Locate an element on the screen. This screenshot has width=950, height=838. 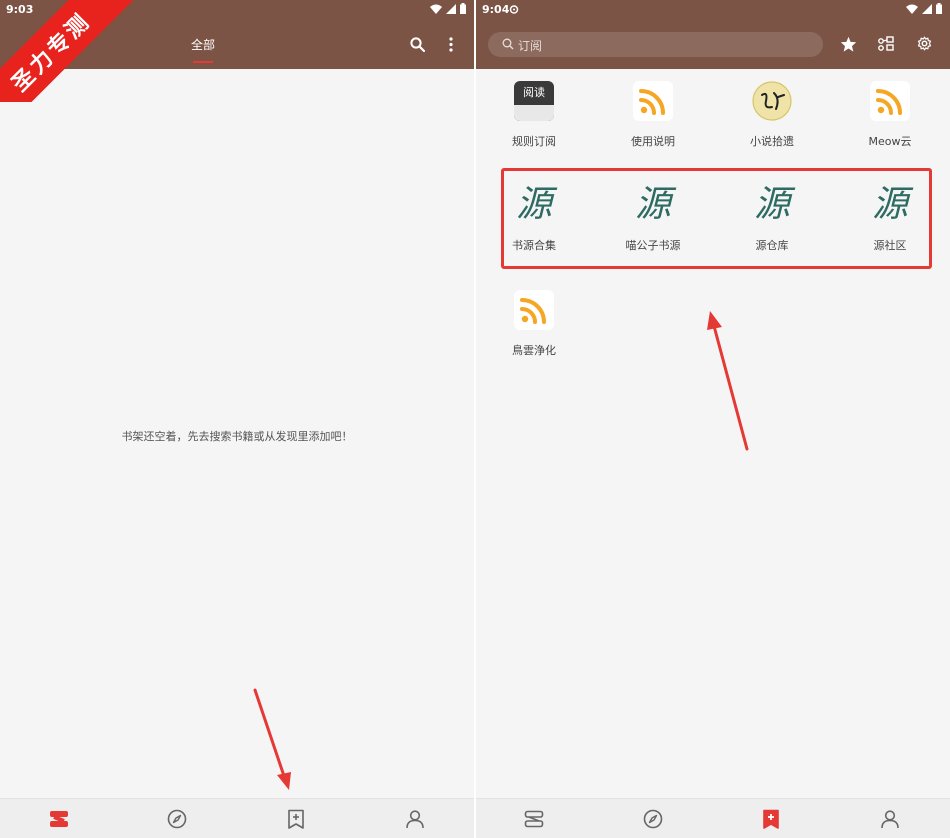
rule-source-icon is located at coordinates (886, 43).